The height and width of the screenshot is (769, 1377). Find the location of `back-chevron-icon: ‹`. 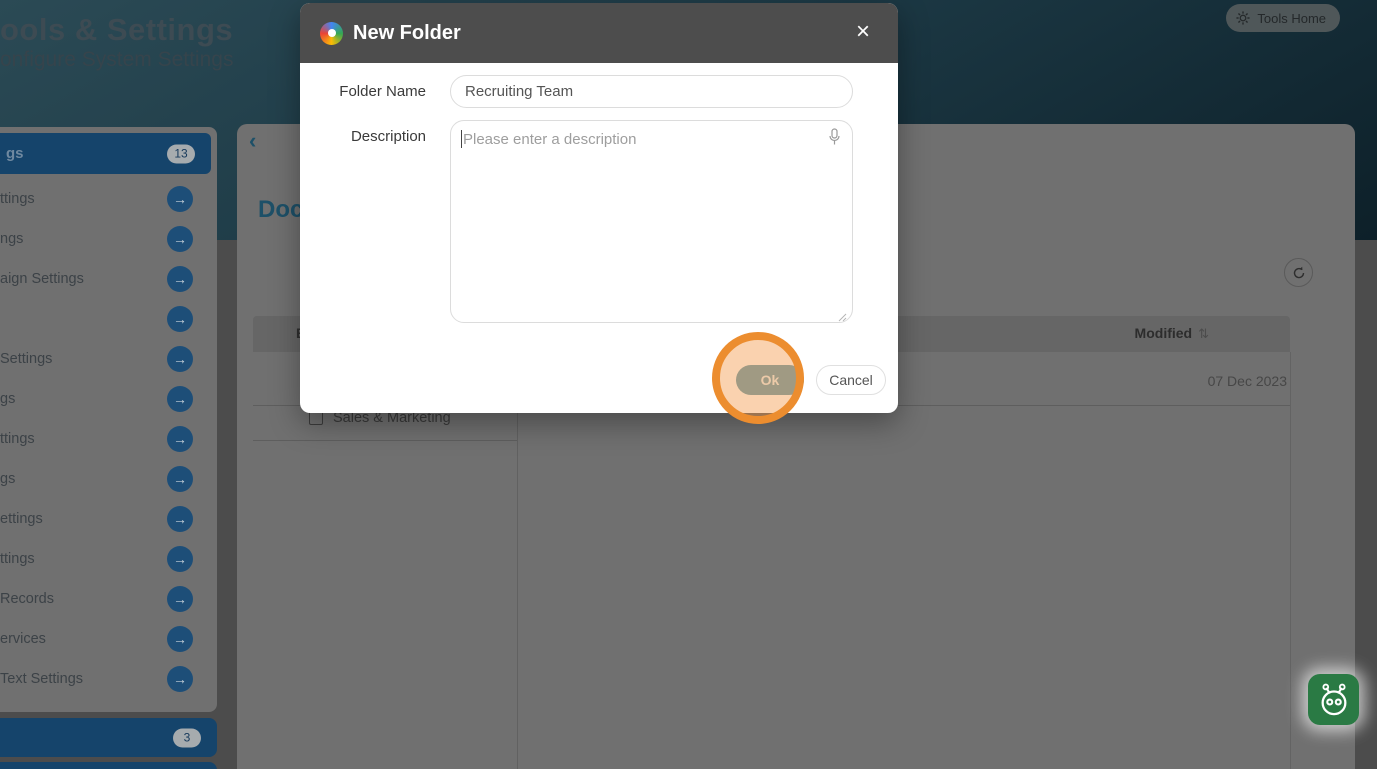

back-chevron-icon: ‹ is located at coordinates (252, 141).